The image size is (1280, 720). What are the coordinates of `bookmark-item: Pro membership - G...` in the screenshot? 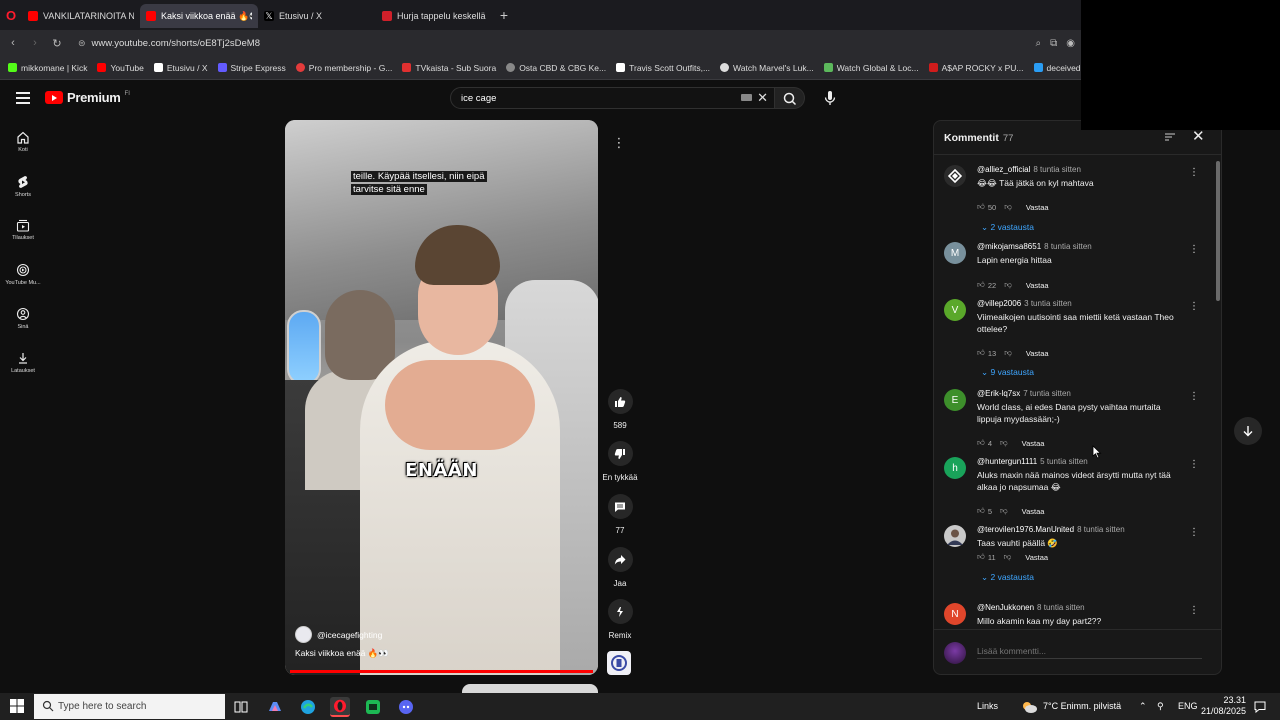 It's located at (343, 68).